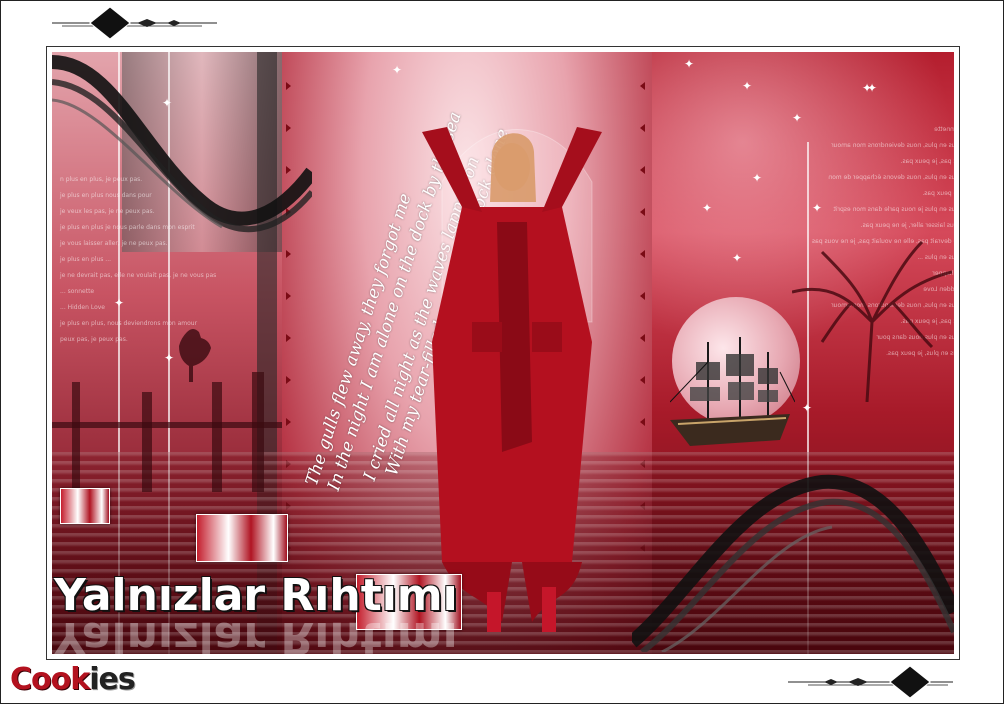 This screenshot has height=706, width=1006. I want to click on pirate-ship, so click(732, 391).